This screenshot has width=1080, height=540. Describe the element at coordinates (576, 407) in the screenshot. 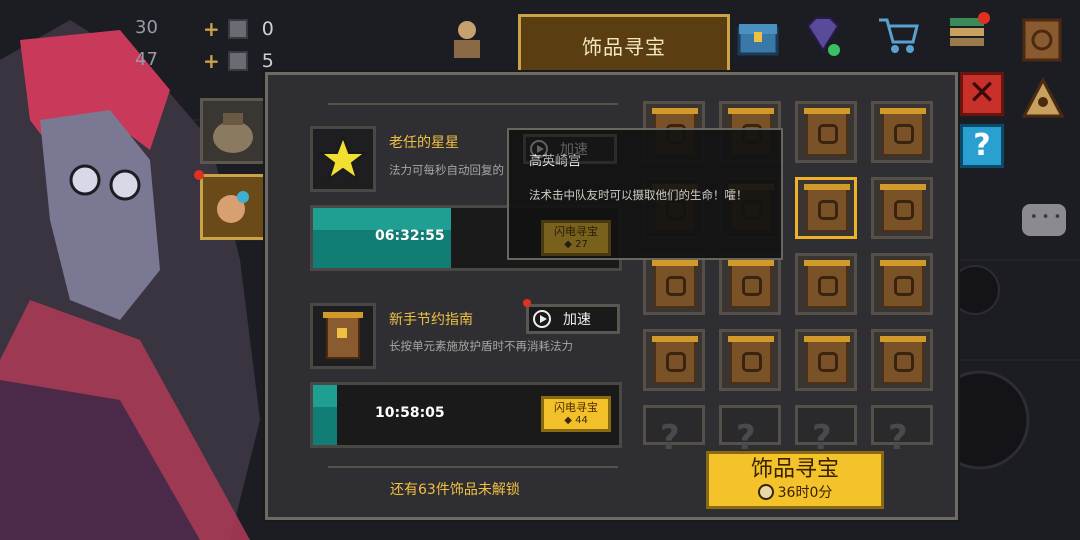

I see `lightning-hunt-label-2: 闪电寻宝` at that location.